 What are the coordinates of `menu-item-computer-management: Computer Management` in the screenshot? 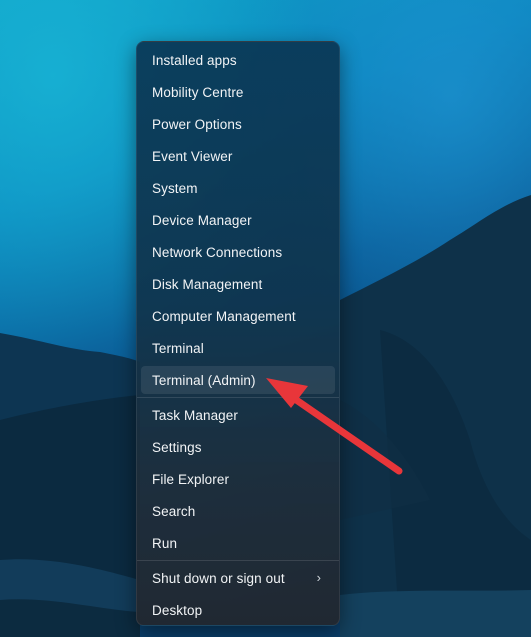 It's located at (238, 316).